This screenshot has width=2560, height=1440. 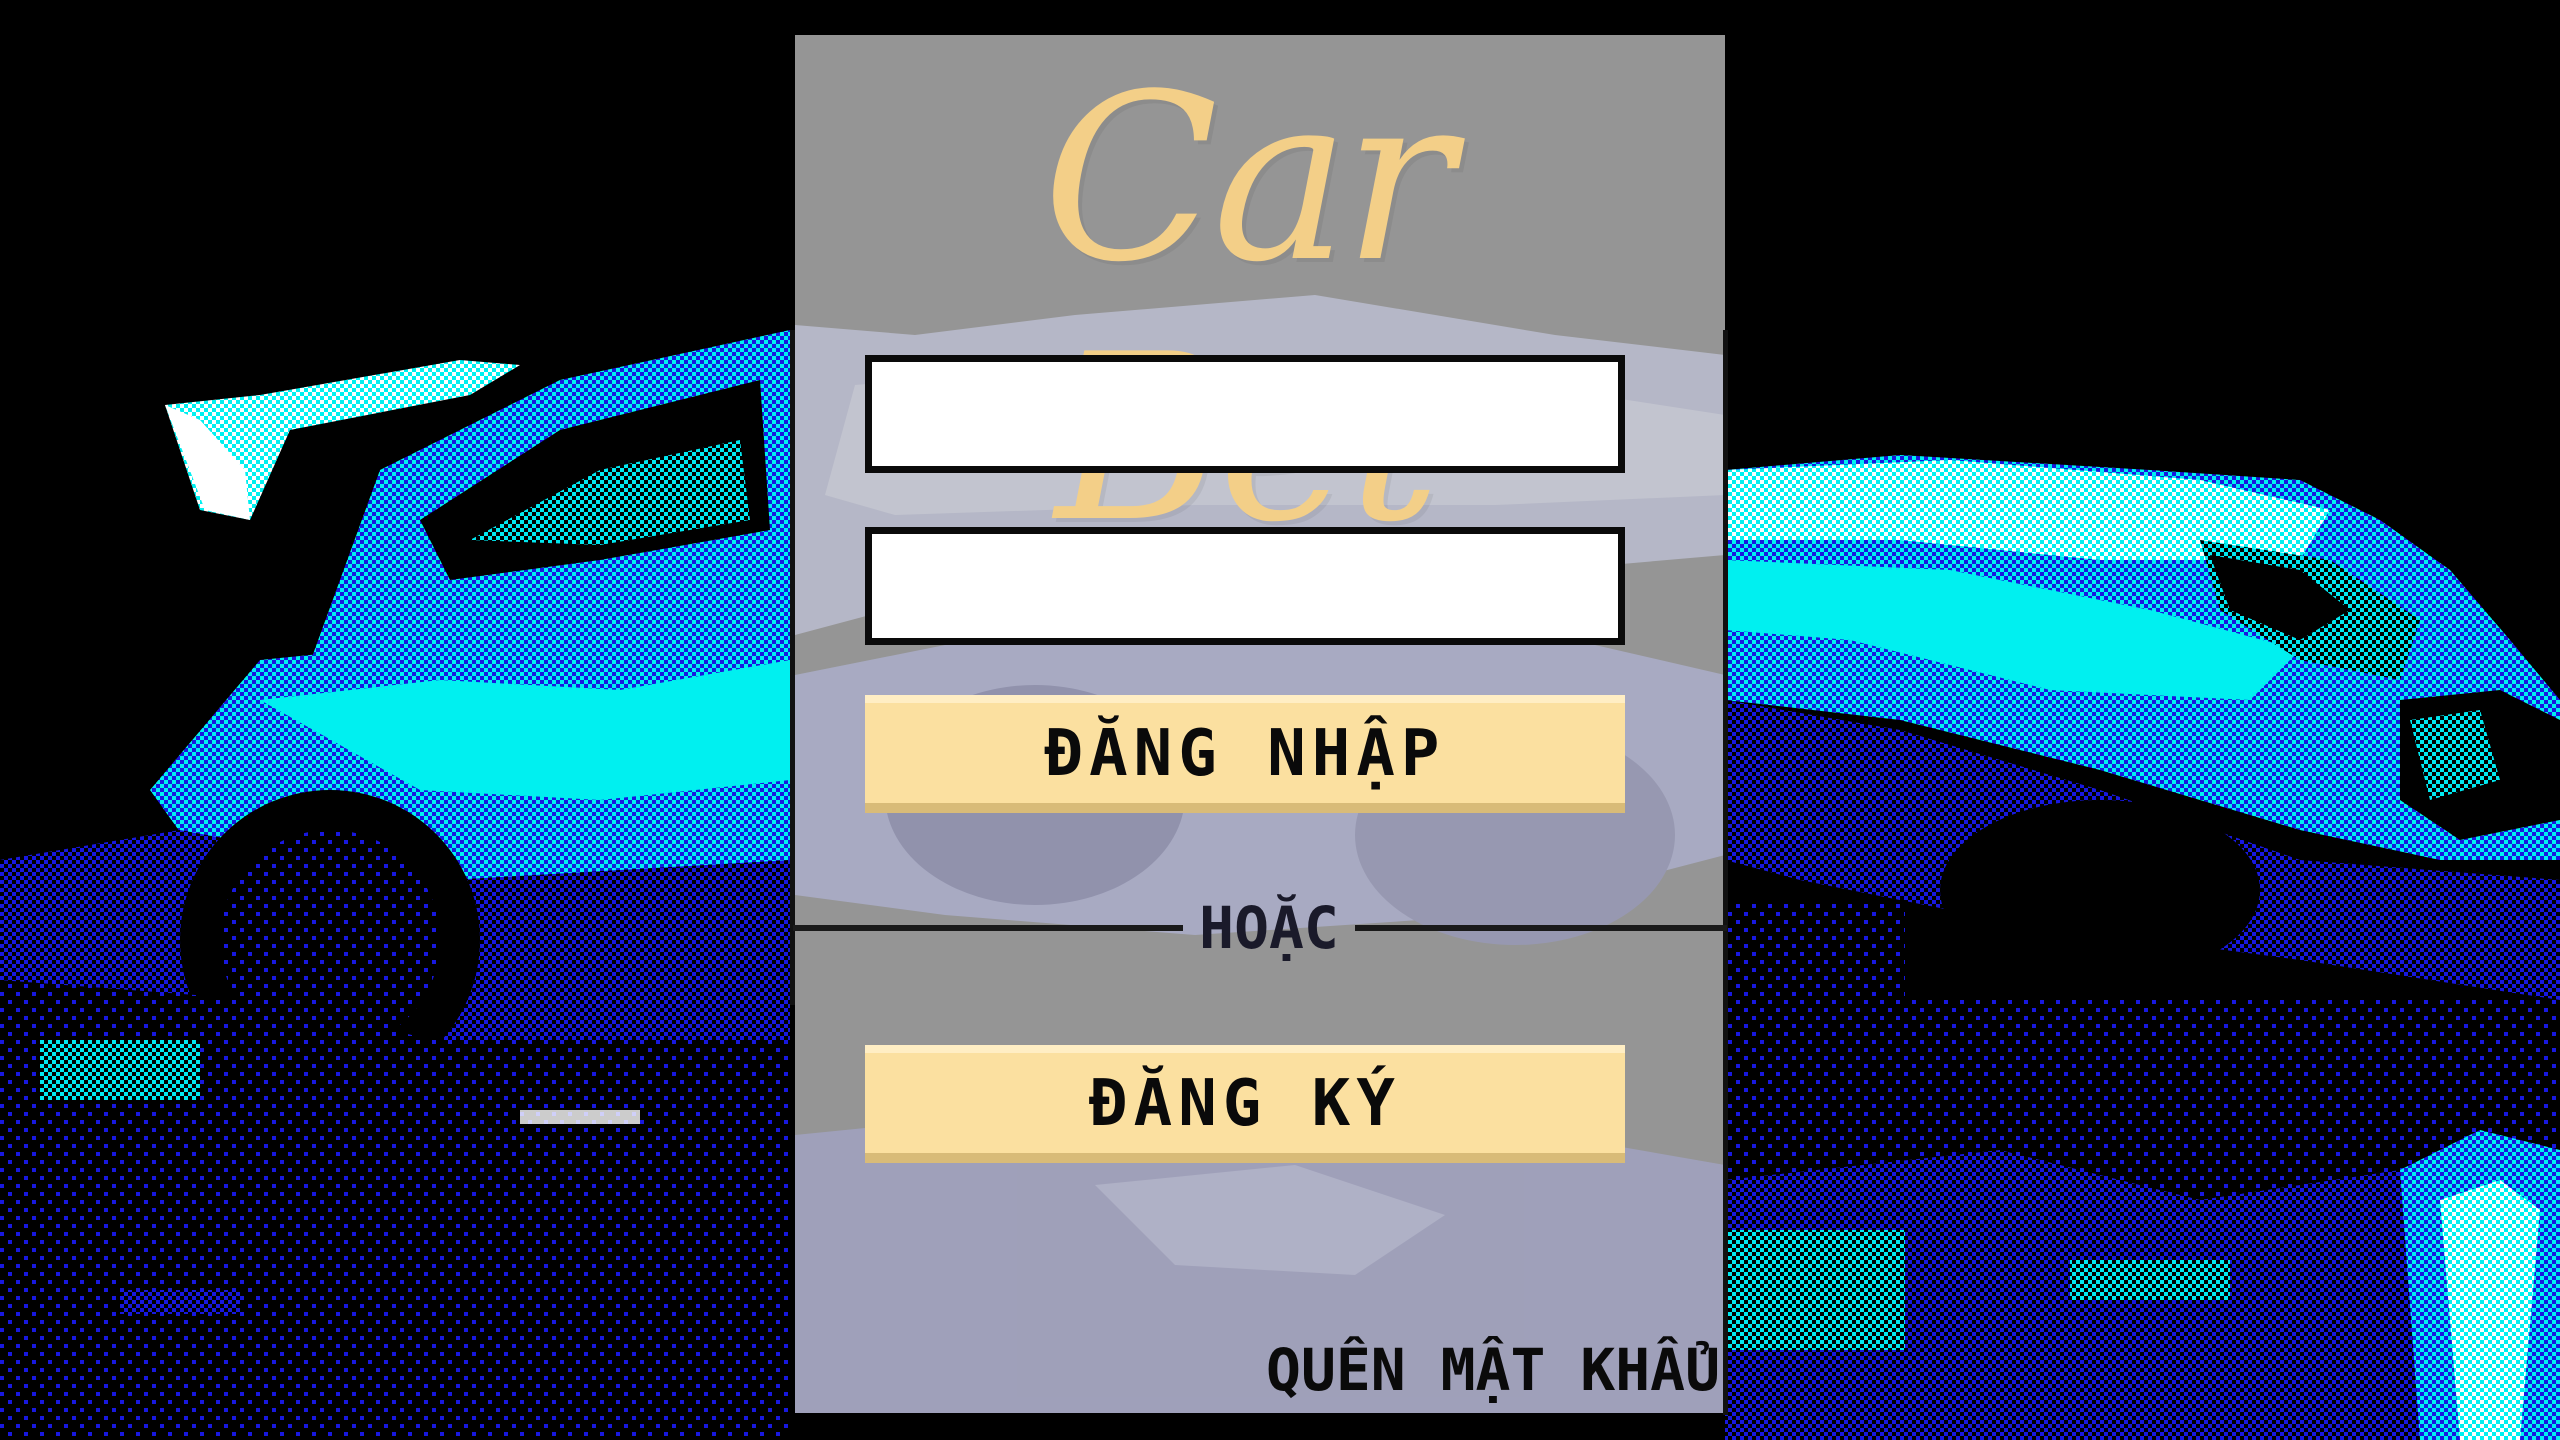 I want to click on panel-left-edge, so click(x=792, y=667).